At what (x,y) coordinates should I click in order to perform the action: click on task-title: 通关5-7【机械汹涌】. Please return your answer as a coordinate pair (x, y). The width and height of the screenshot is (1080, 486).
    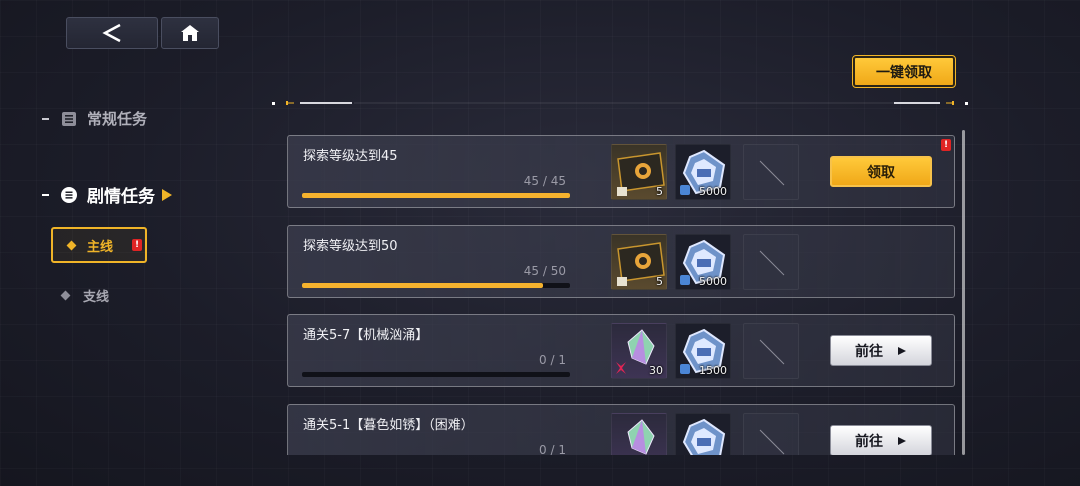
    Looking at the image, I should click on (366, 335).